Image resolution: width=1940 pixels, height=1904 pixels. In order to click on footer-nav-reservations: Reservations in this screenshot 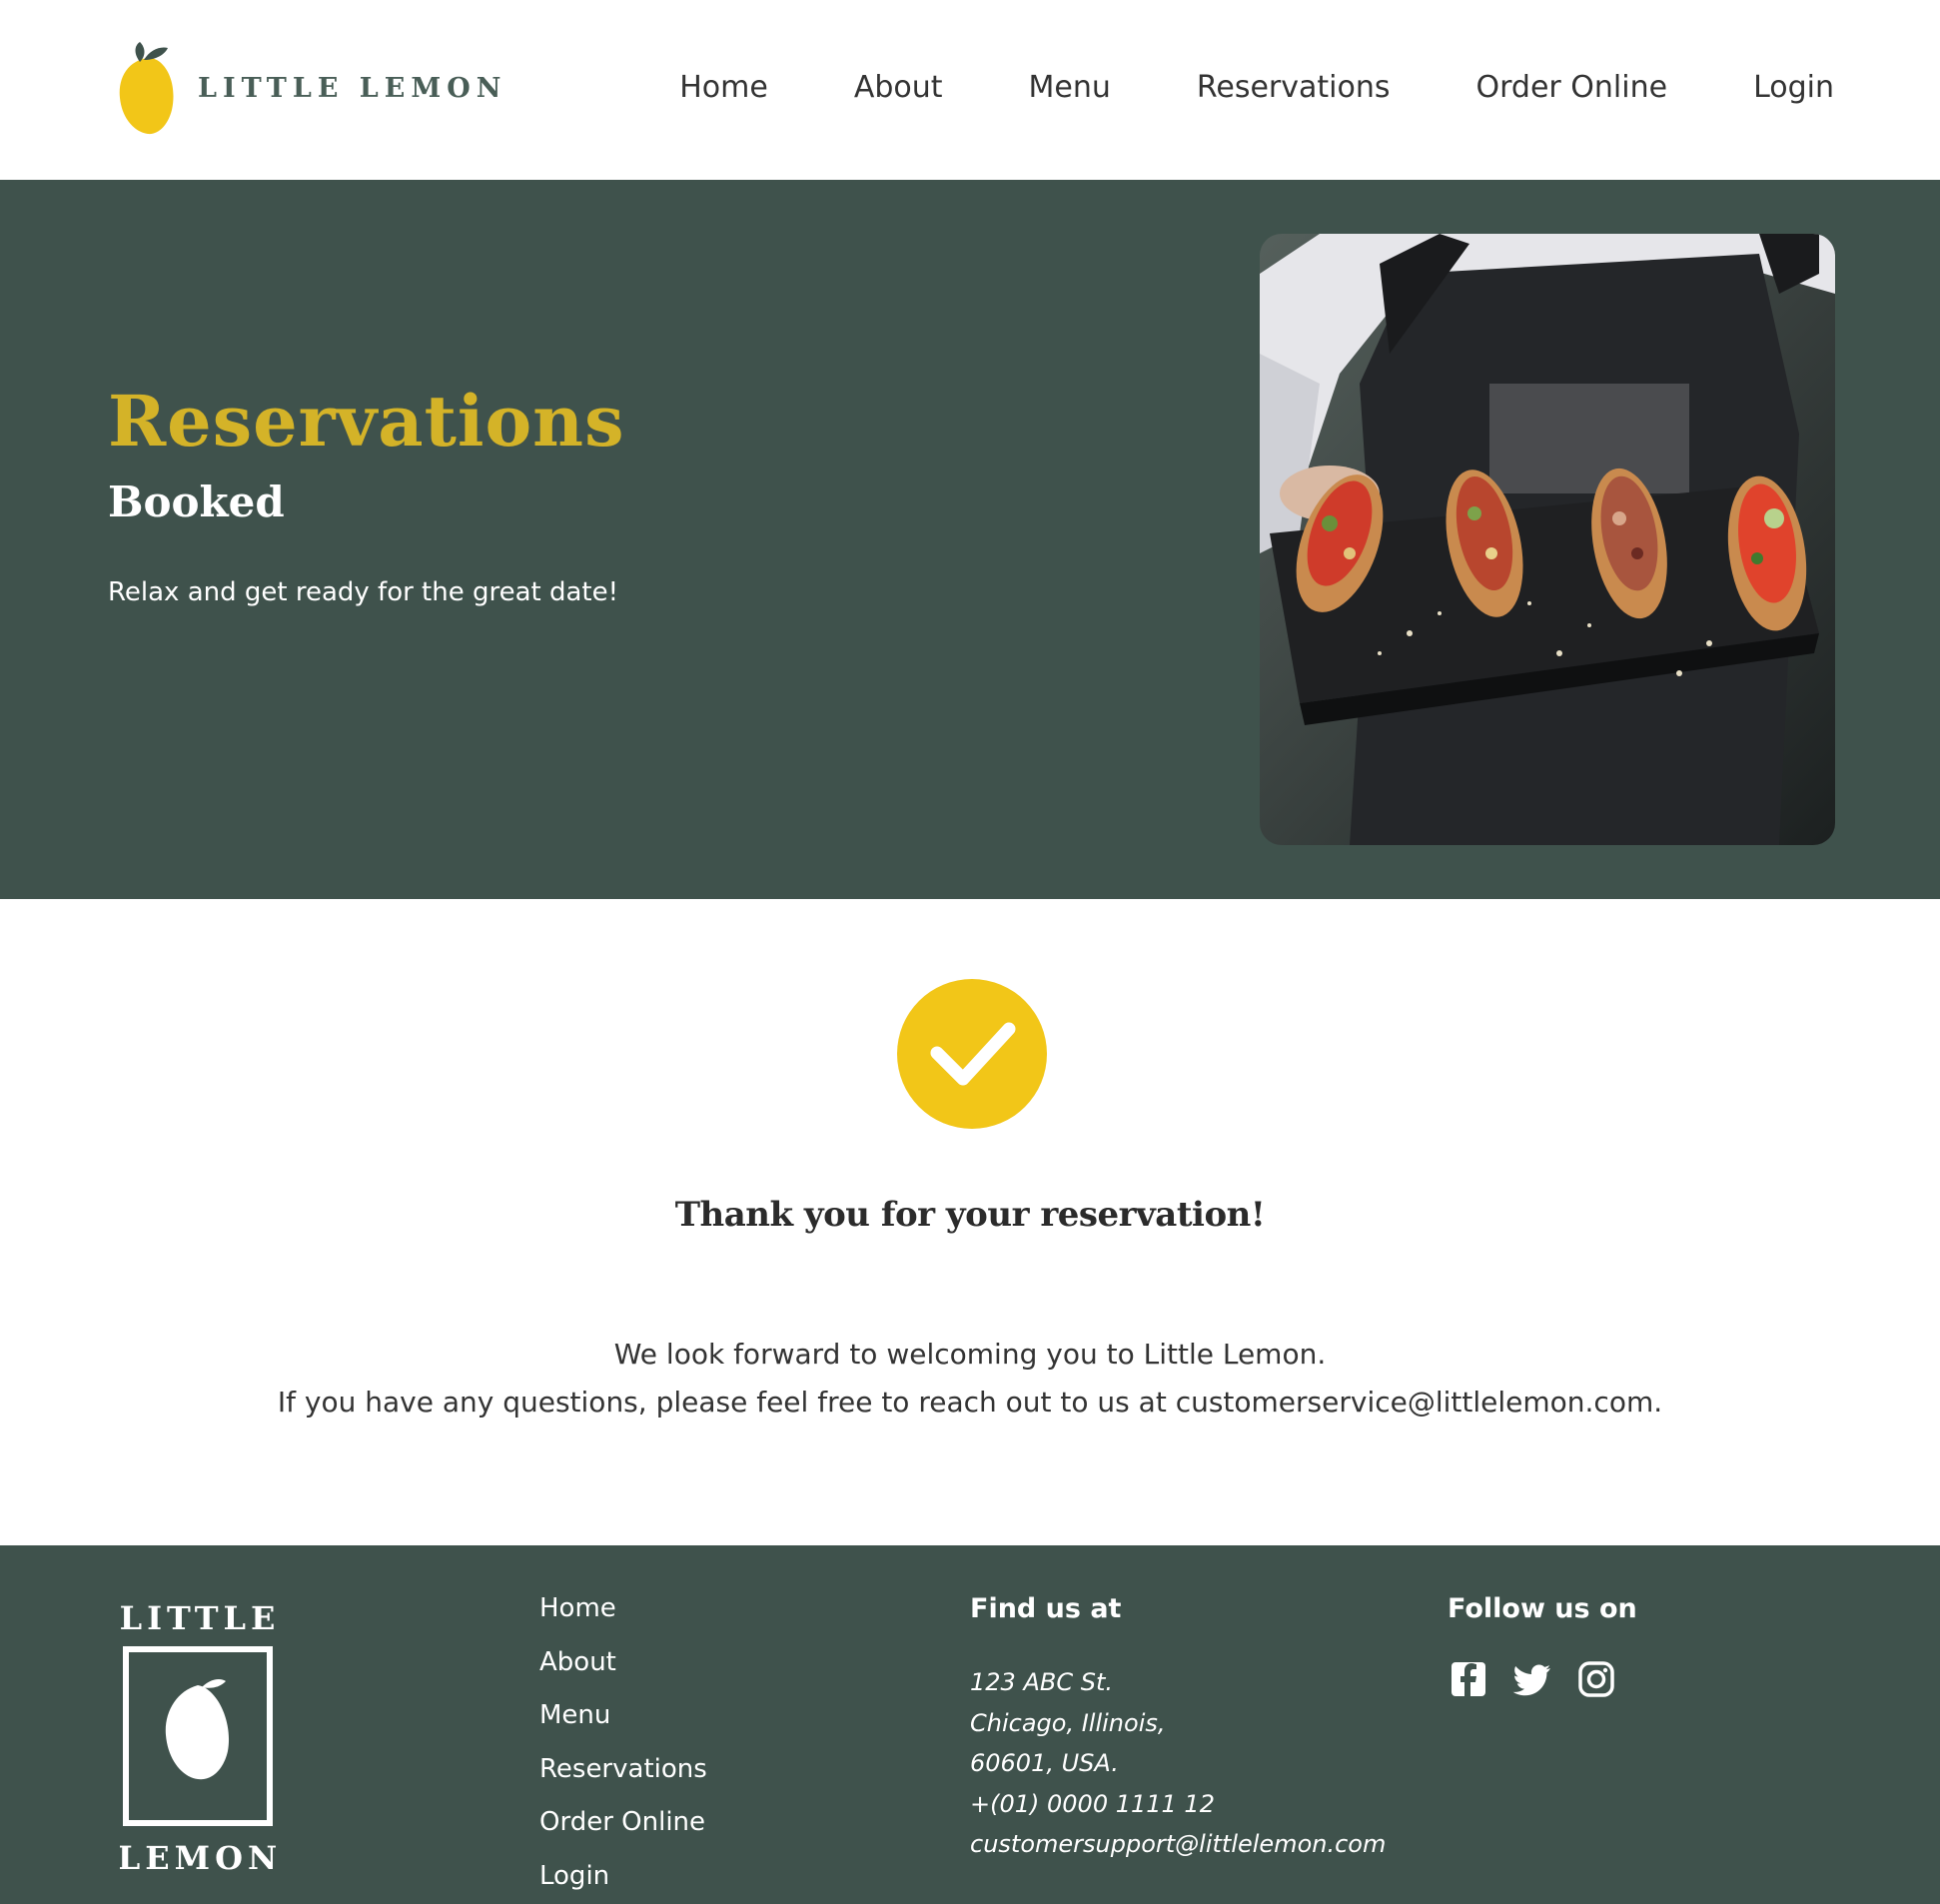, I will do `click(623, 1781)`.